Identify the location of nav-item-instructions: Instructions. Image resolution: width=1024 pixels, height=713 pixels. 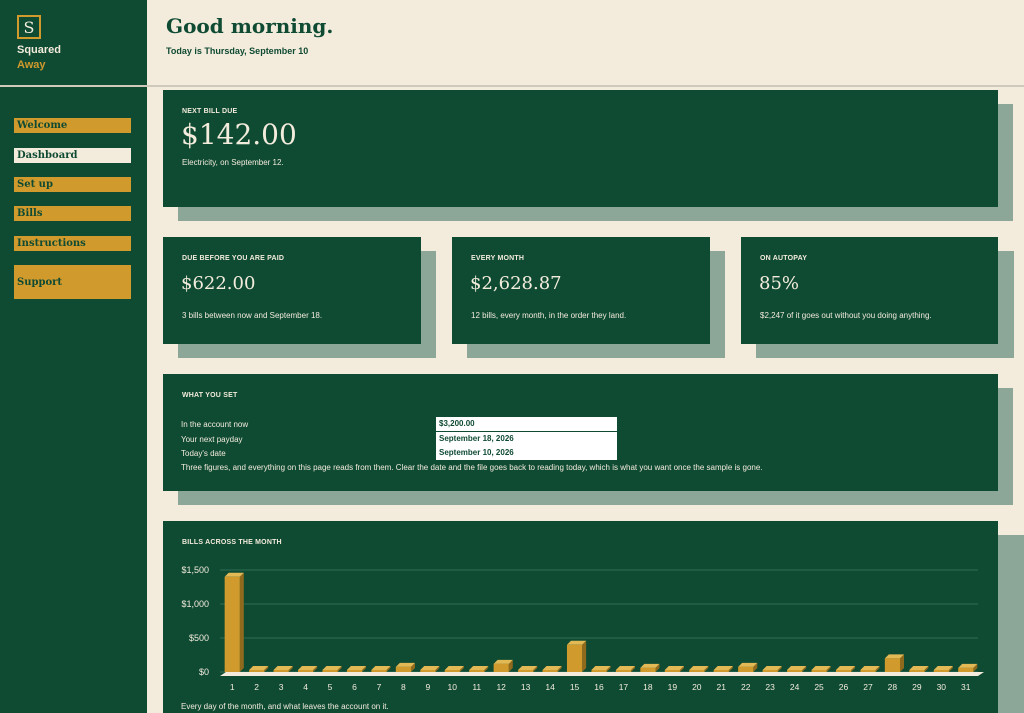
(72, 243).